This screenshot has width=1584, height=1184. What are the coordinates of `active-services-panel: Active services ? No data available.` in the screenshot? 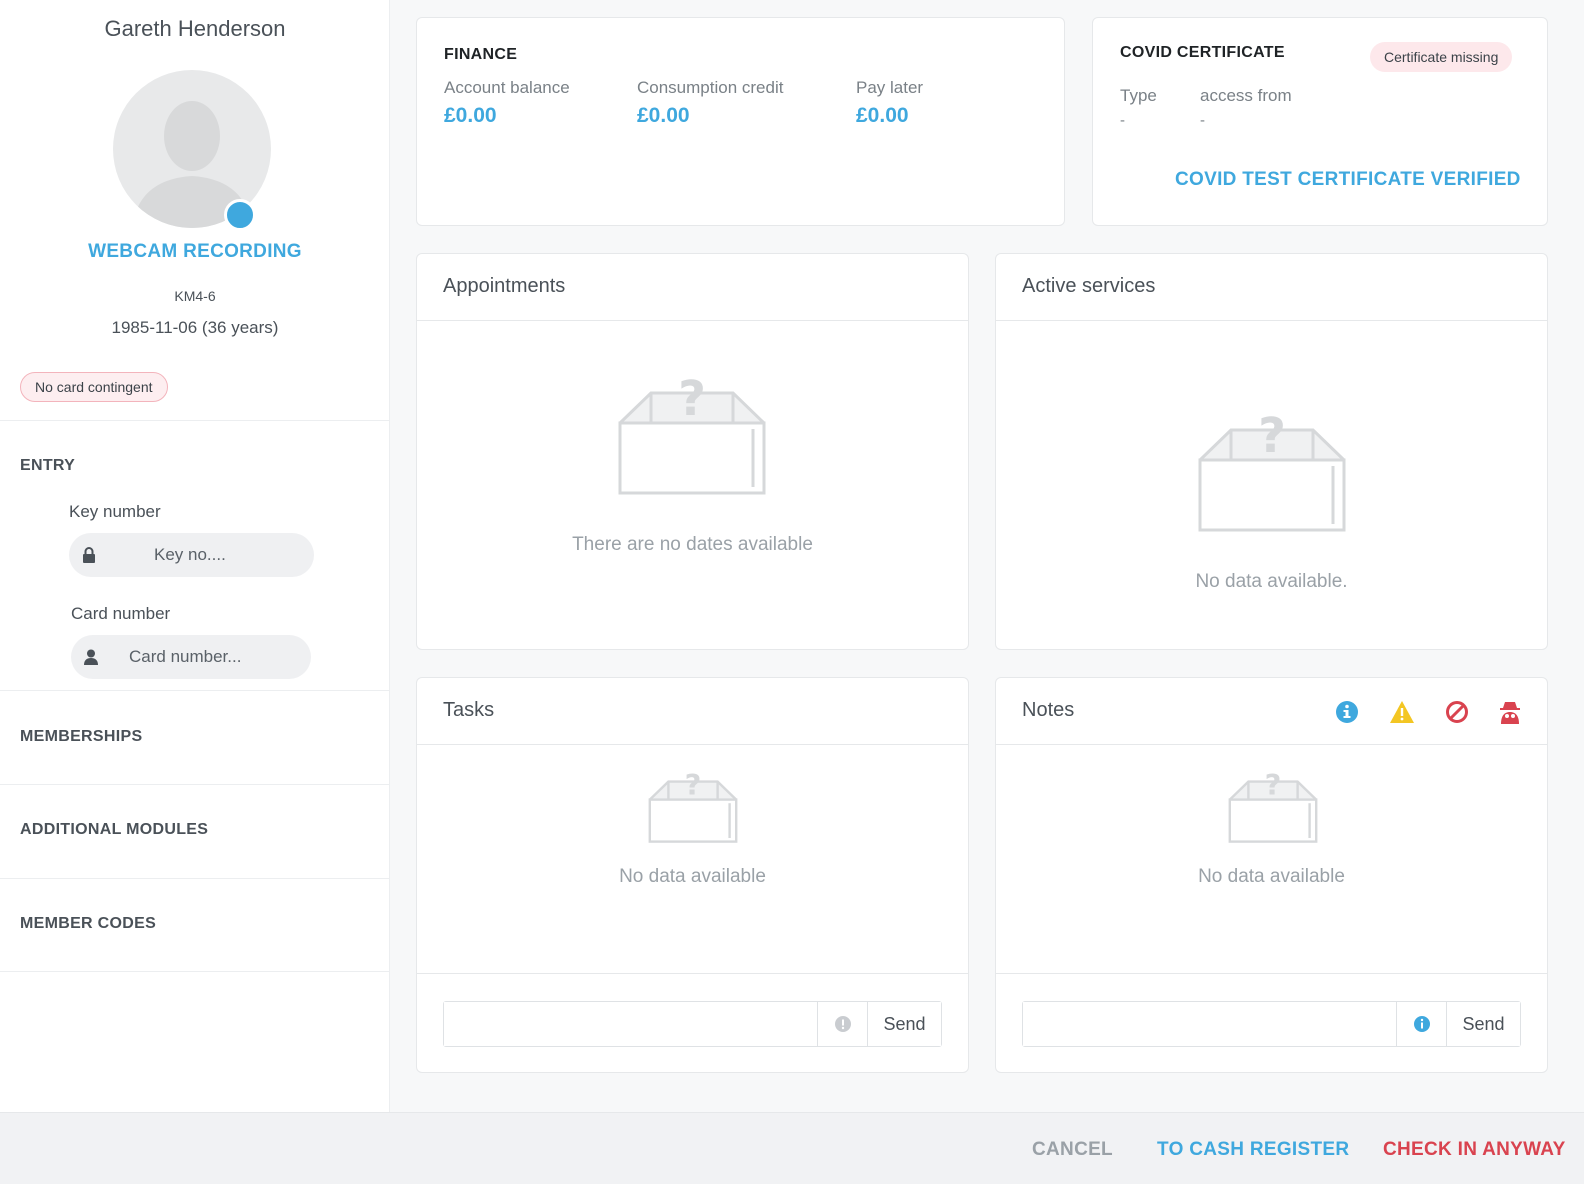 It's located at (1271, 451).